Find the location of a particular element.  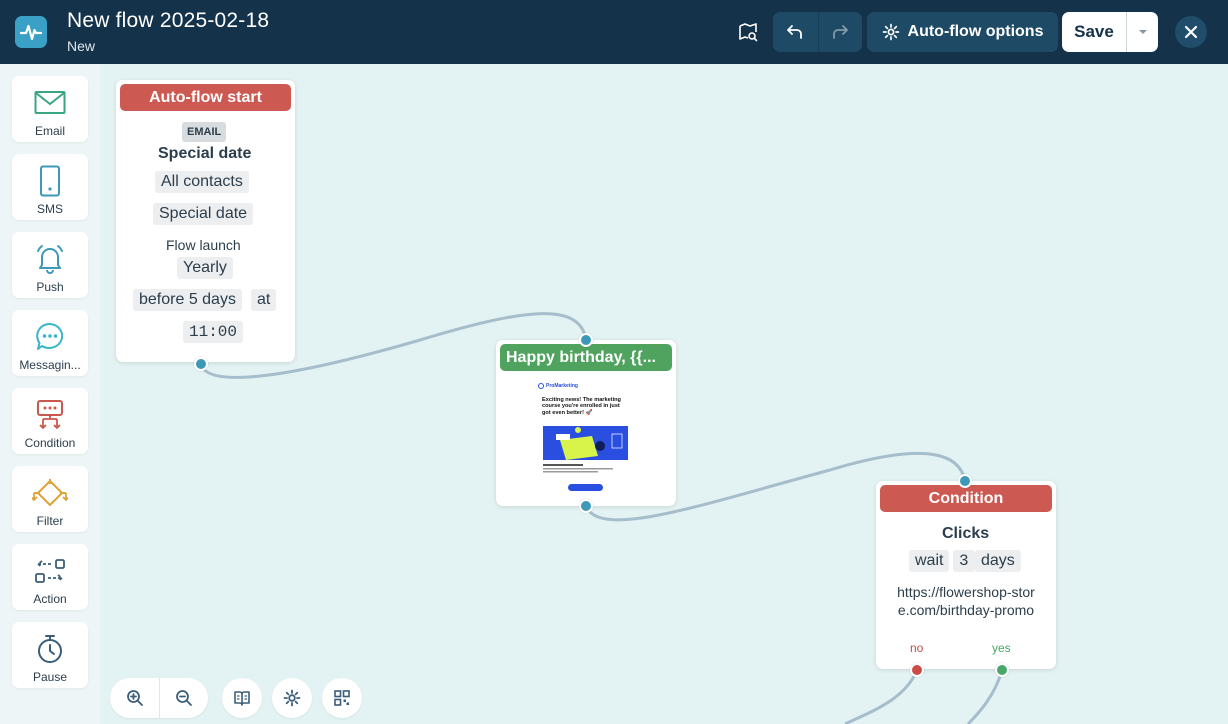

help-guide-button is located at coordinates (242, 698).